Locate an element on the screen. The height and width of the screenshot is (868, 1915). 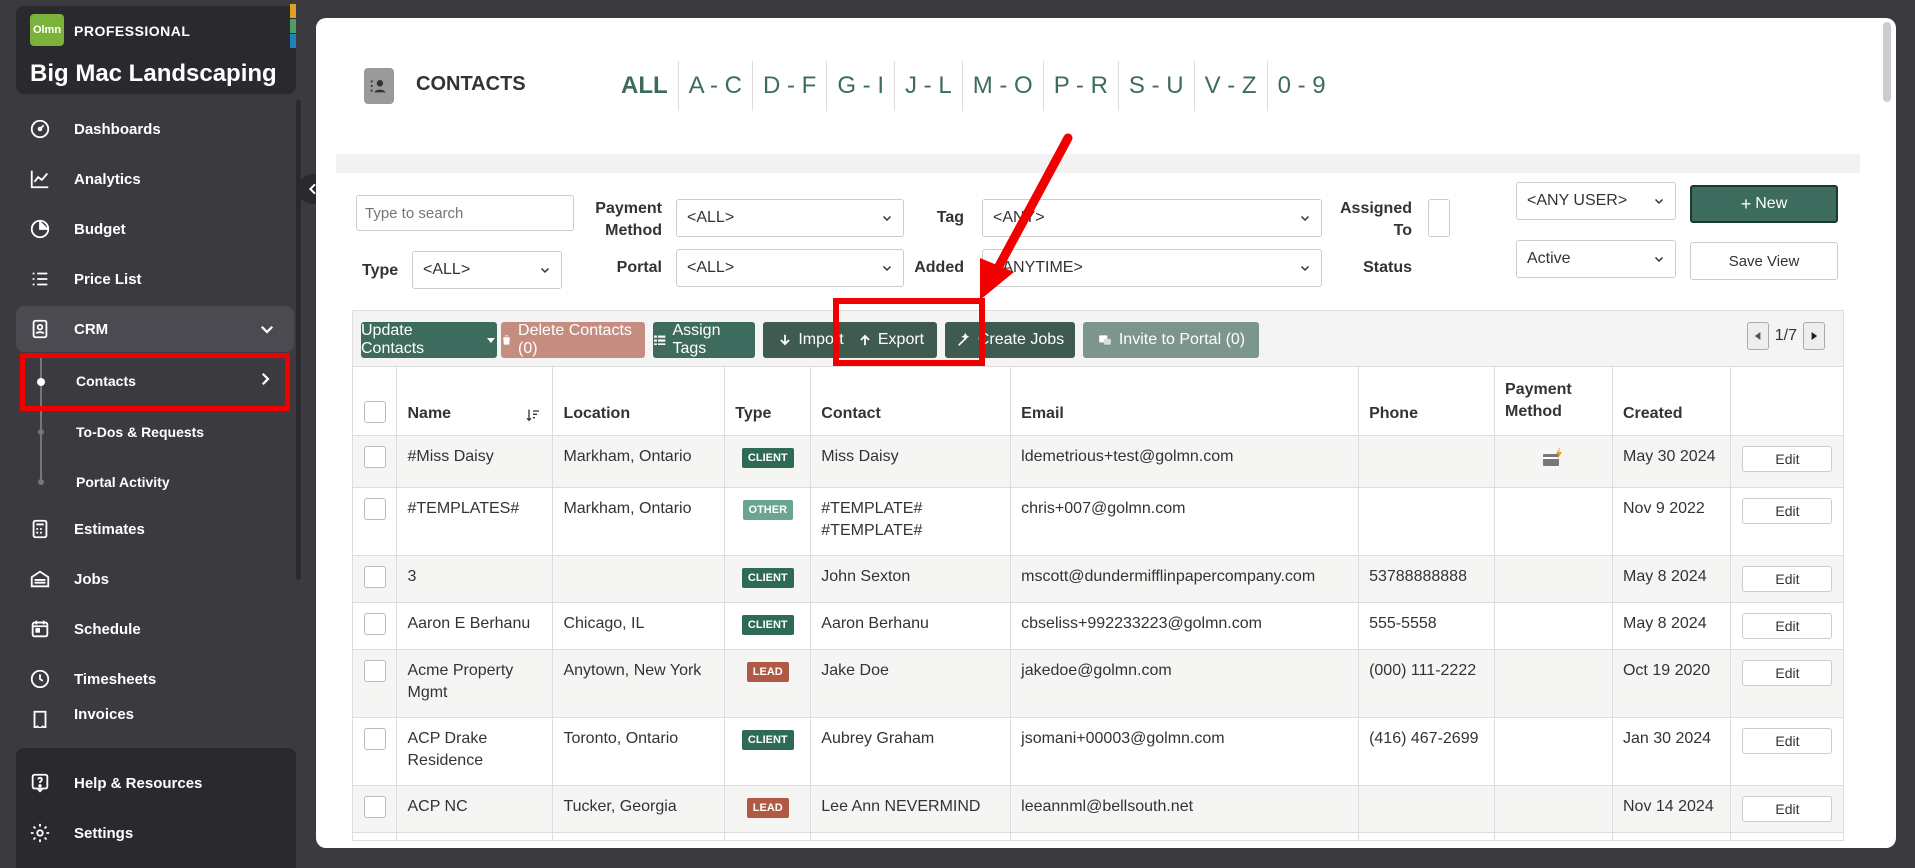
select-all-checkbox is located at coordinates (374, 411).